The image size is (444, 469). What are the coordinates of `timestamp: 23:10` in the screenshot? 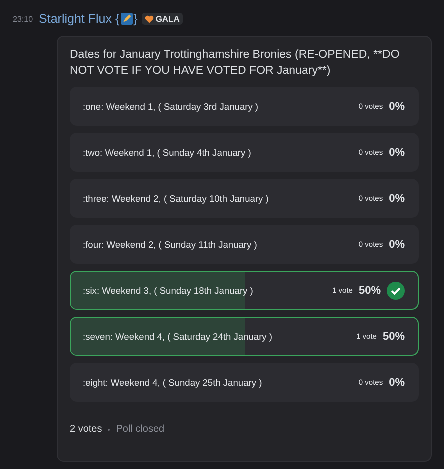 It's located at (23, 19).